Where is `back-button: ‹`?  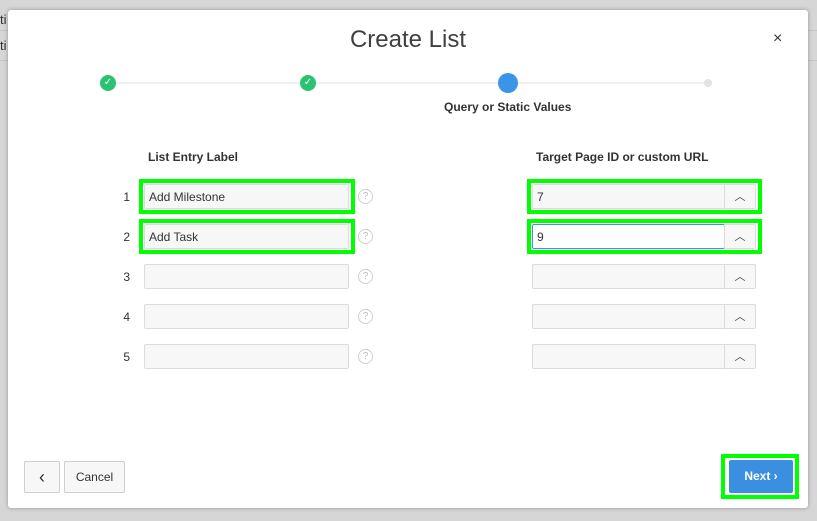
back-button: ‹ is located at coordinates (42, 477).